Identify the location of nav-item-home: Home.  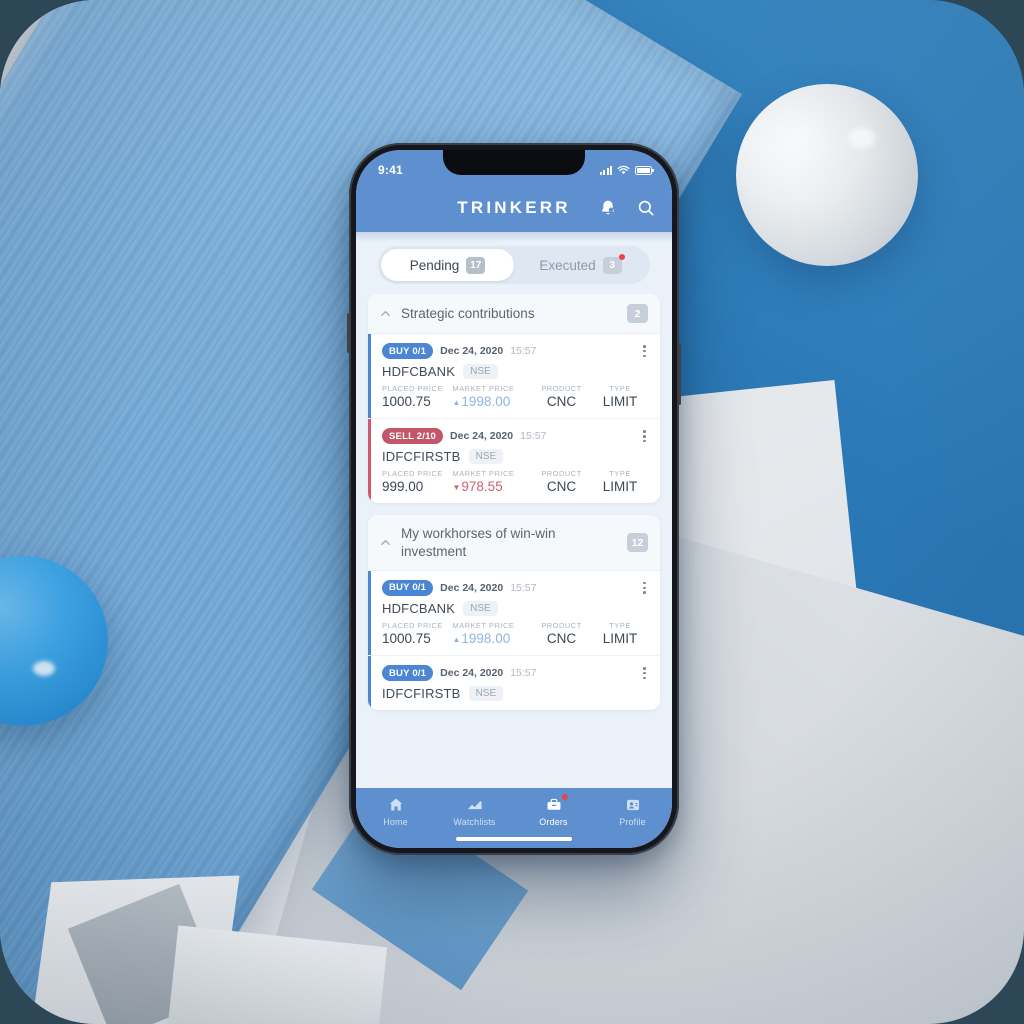
(395, 811).